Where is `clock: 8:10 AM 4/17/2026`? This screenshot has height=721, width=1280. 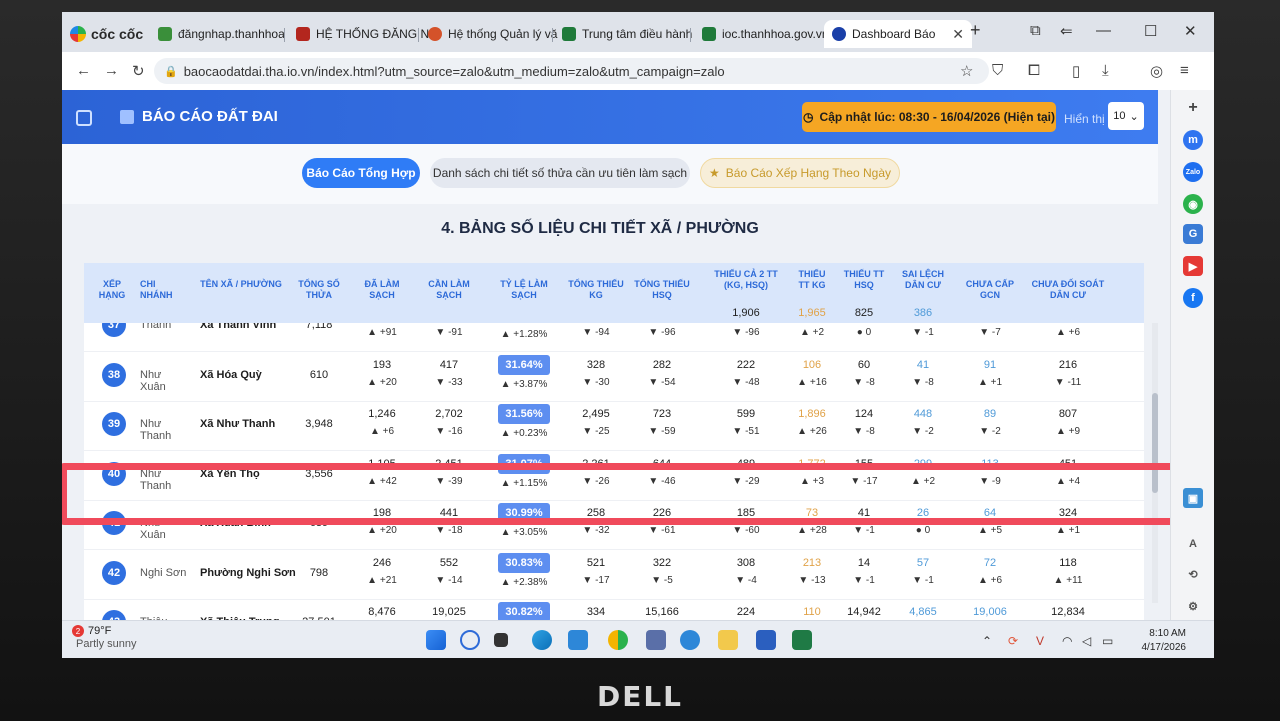 clock: 8:10 AM 4/17/2026 is located at coordinates (1151, 641).